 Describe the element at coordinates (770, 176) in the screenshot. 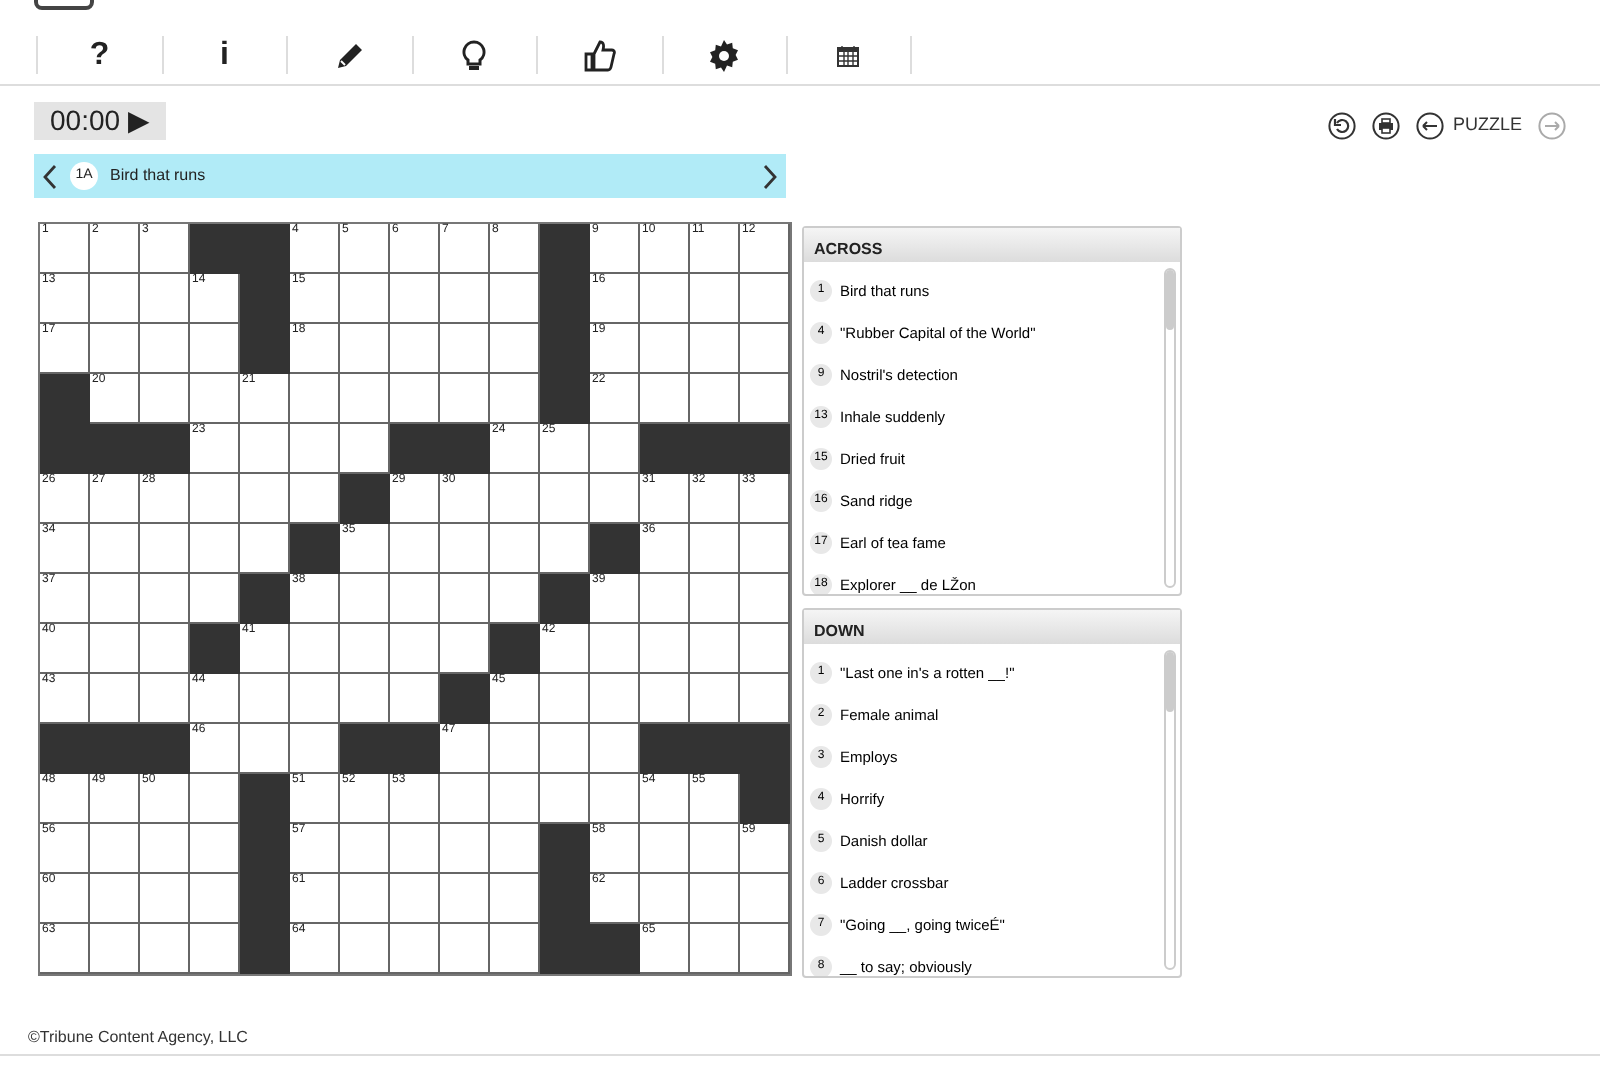

I see `chevron-right-icon` at that location.